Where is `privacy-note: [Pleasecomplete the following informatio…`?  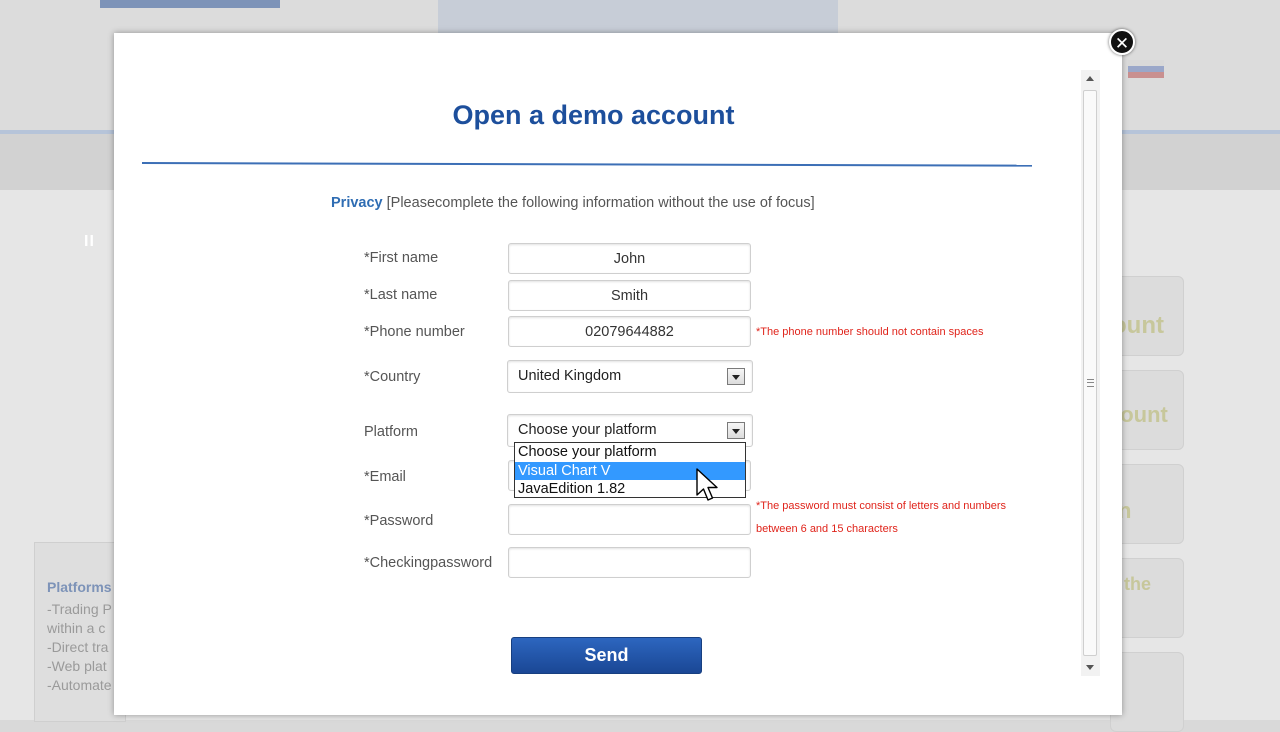
privacy-note: [Pleasecomplete the following informatio… is located at coordinates (600, 203).